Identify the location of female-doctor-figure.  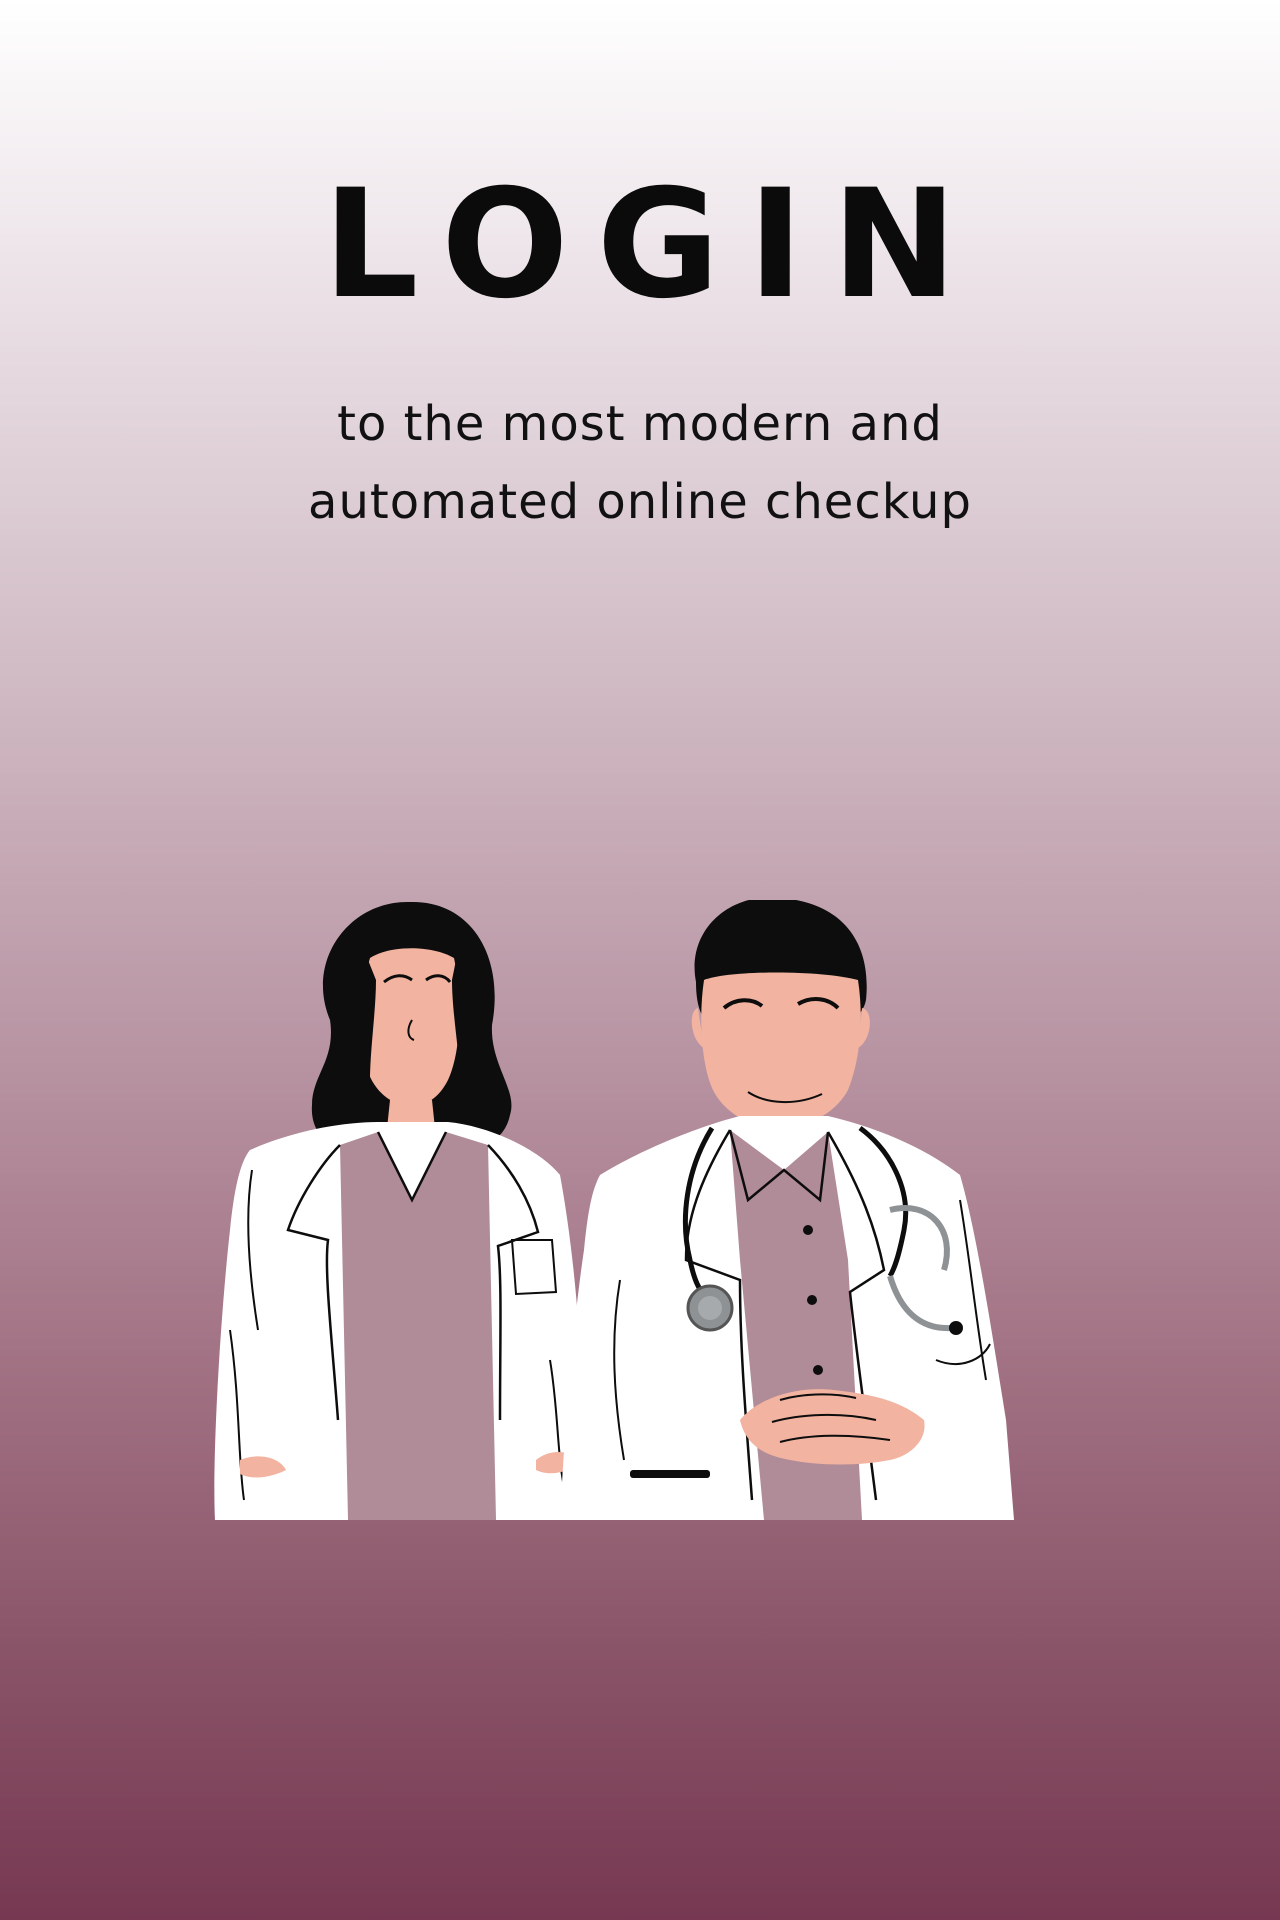
(401, 1210).